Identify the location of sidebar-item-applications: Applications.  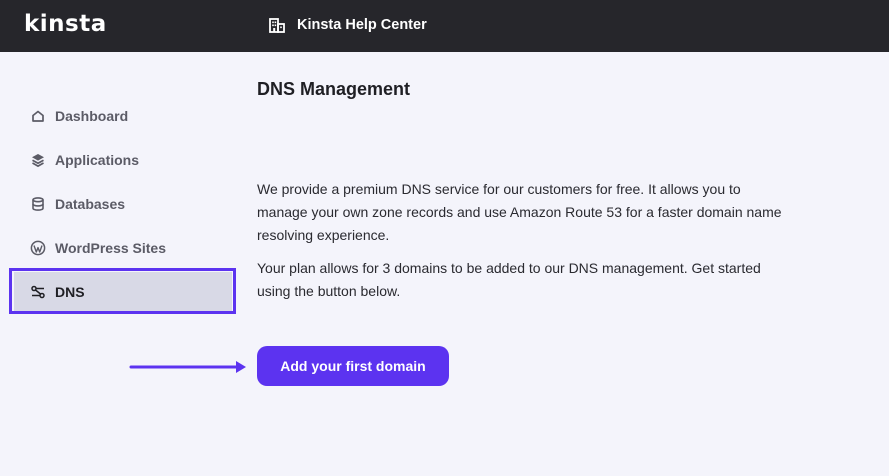
(123, 160).